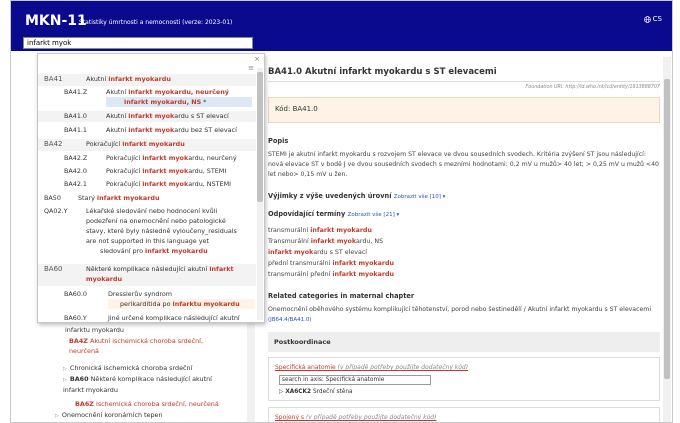 The width and height of the screenshot is (680, 423). What do you see at coordinates (305, 109) in the screenshot?
I see `code-value: BA41.0` at bounding box center [305, 109].